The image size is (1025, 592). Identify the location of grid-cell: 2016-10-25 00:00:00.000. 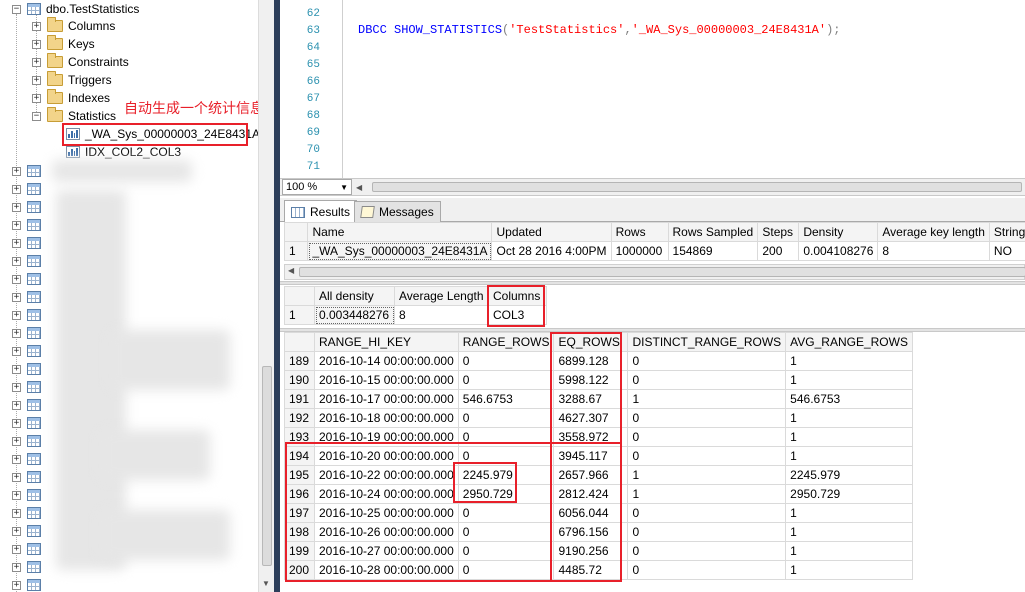
(386, 513).